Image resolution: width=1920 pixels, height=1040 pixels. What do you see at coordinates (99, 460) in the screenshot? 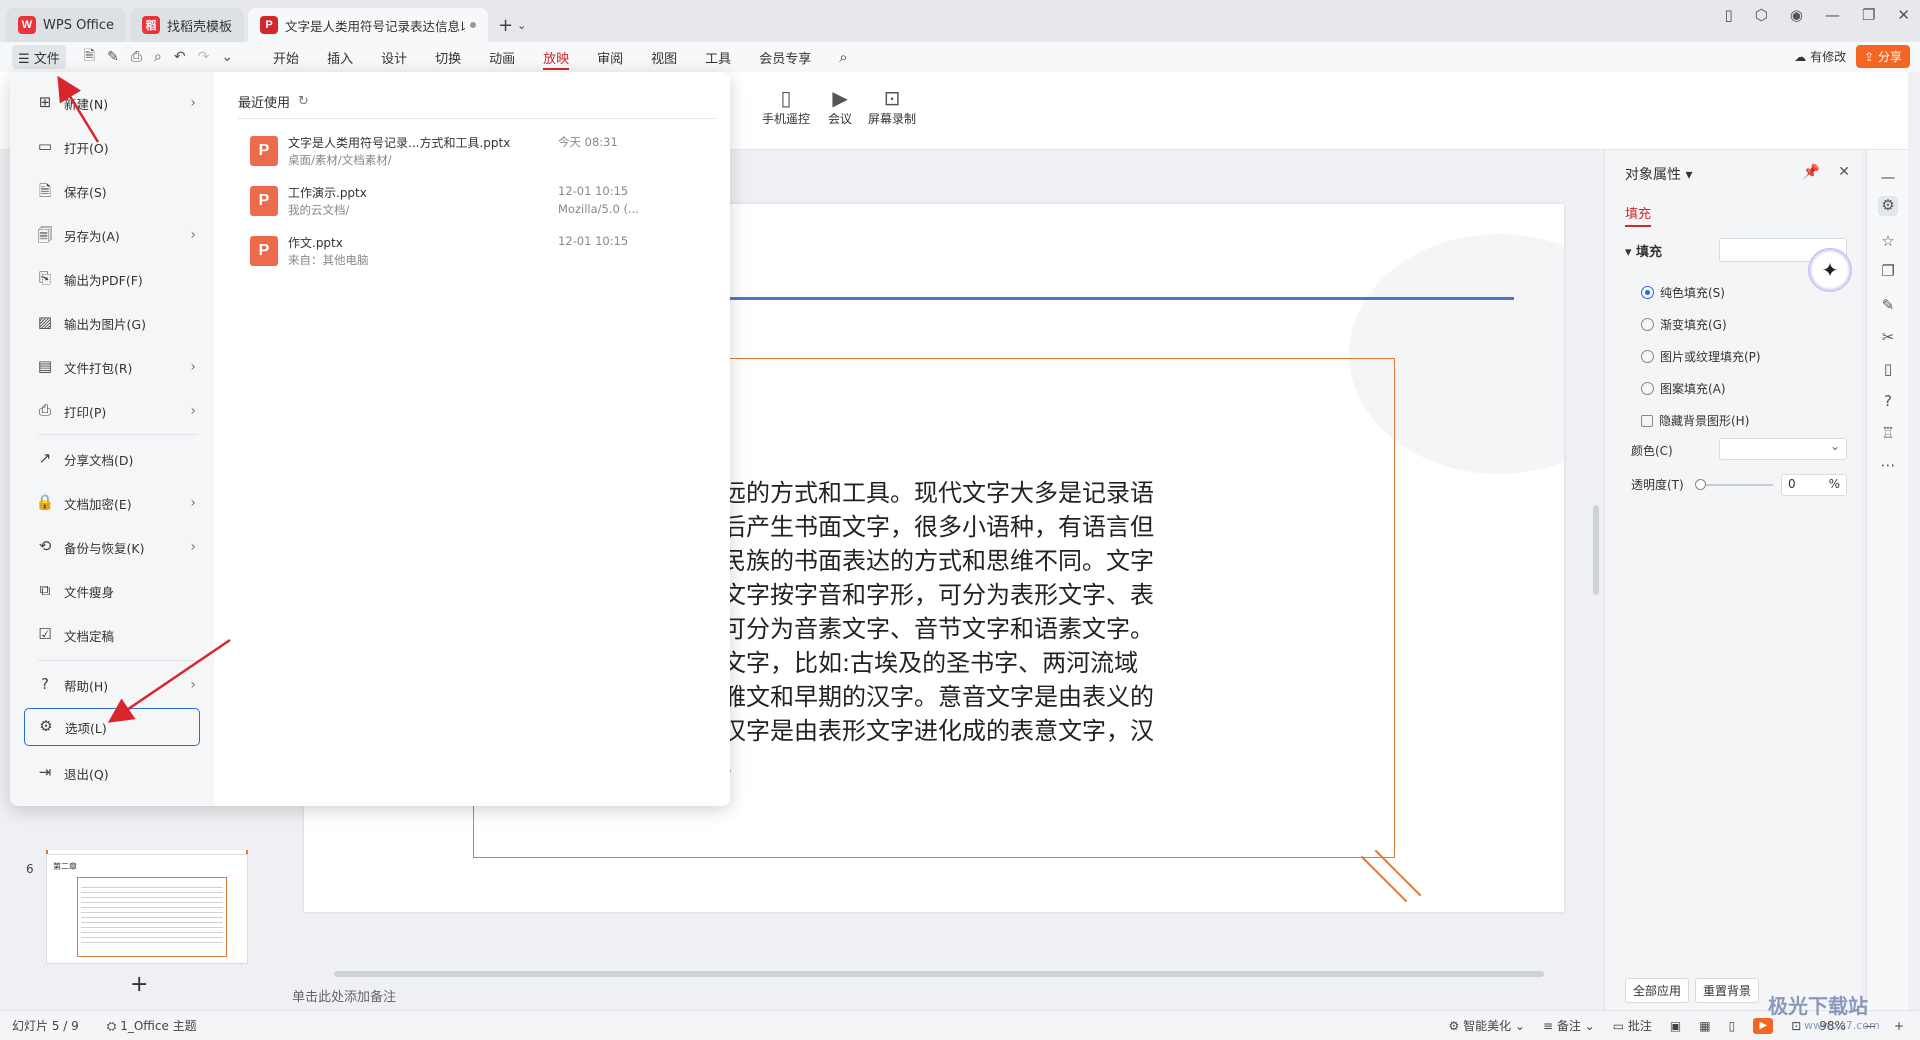
I see `item-label: 分享文档(D)` at bounding box center [99, 460].